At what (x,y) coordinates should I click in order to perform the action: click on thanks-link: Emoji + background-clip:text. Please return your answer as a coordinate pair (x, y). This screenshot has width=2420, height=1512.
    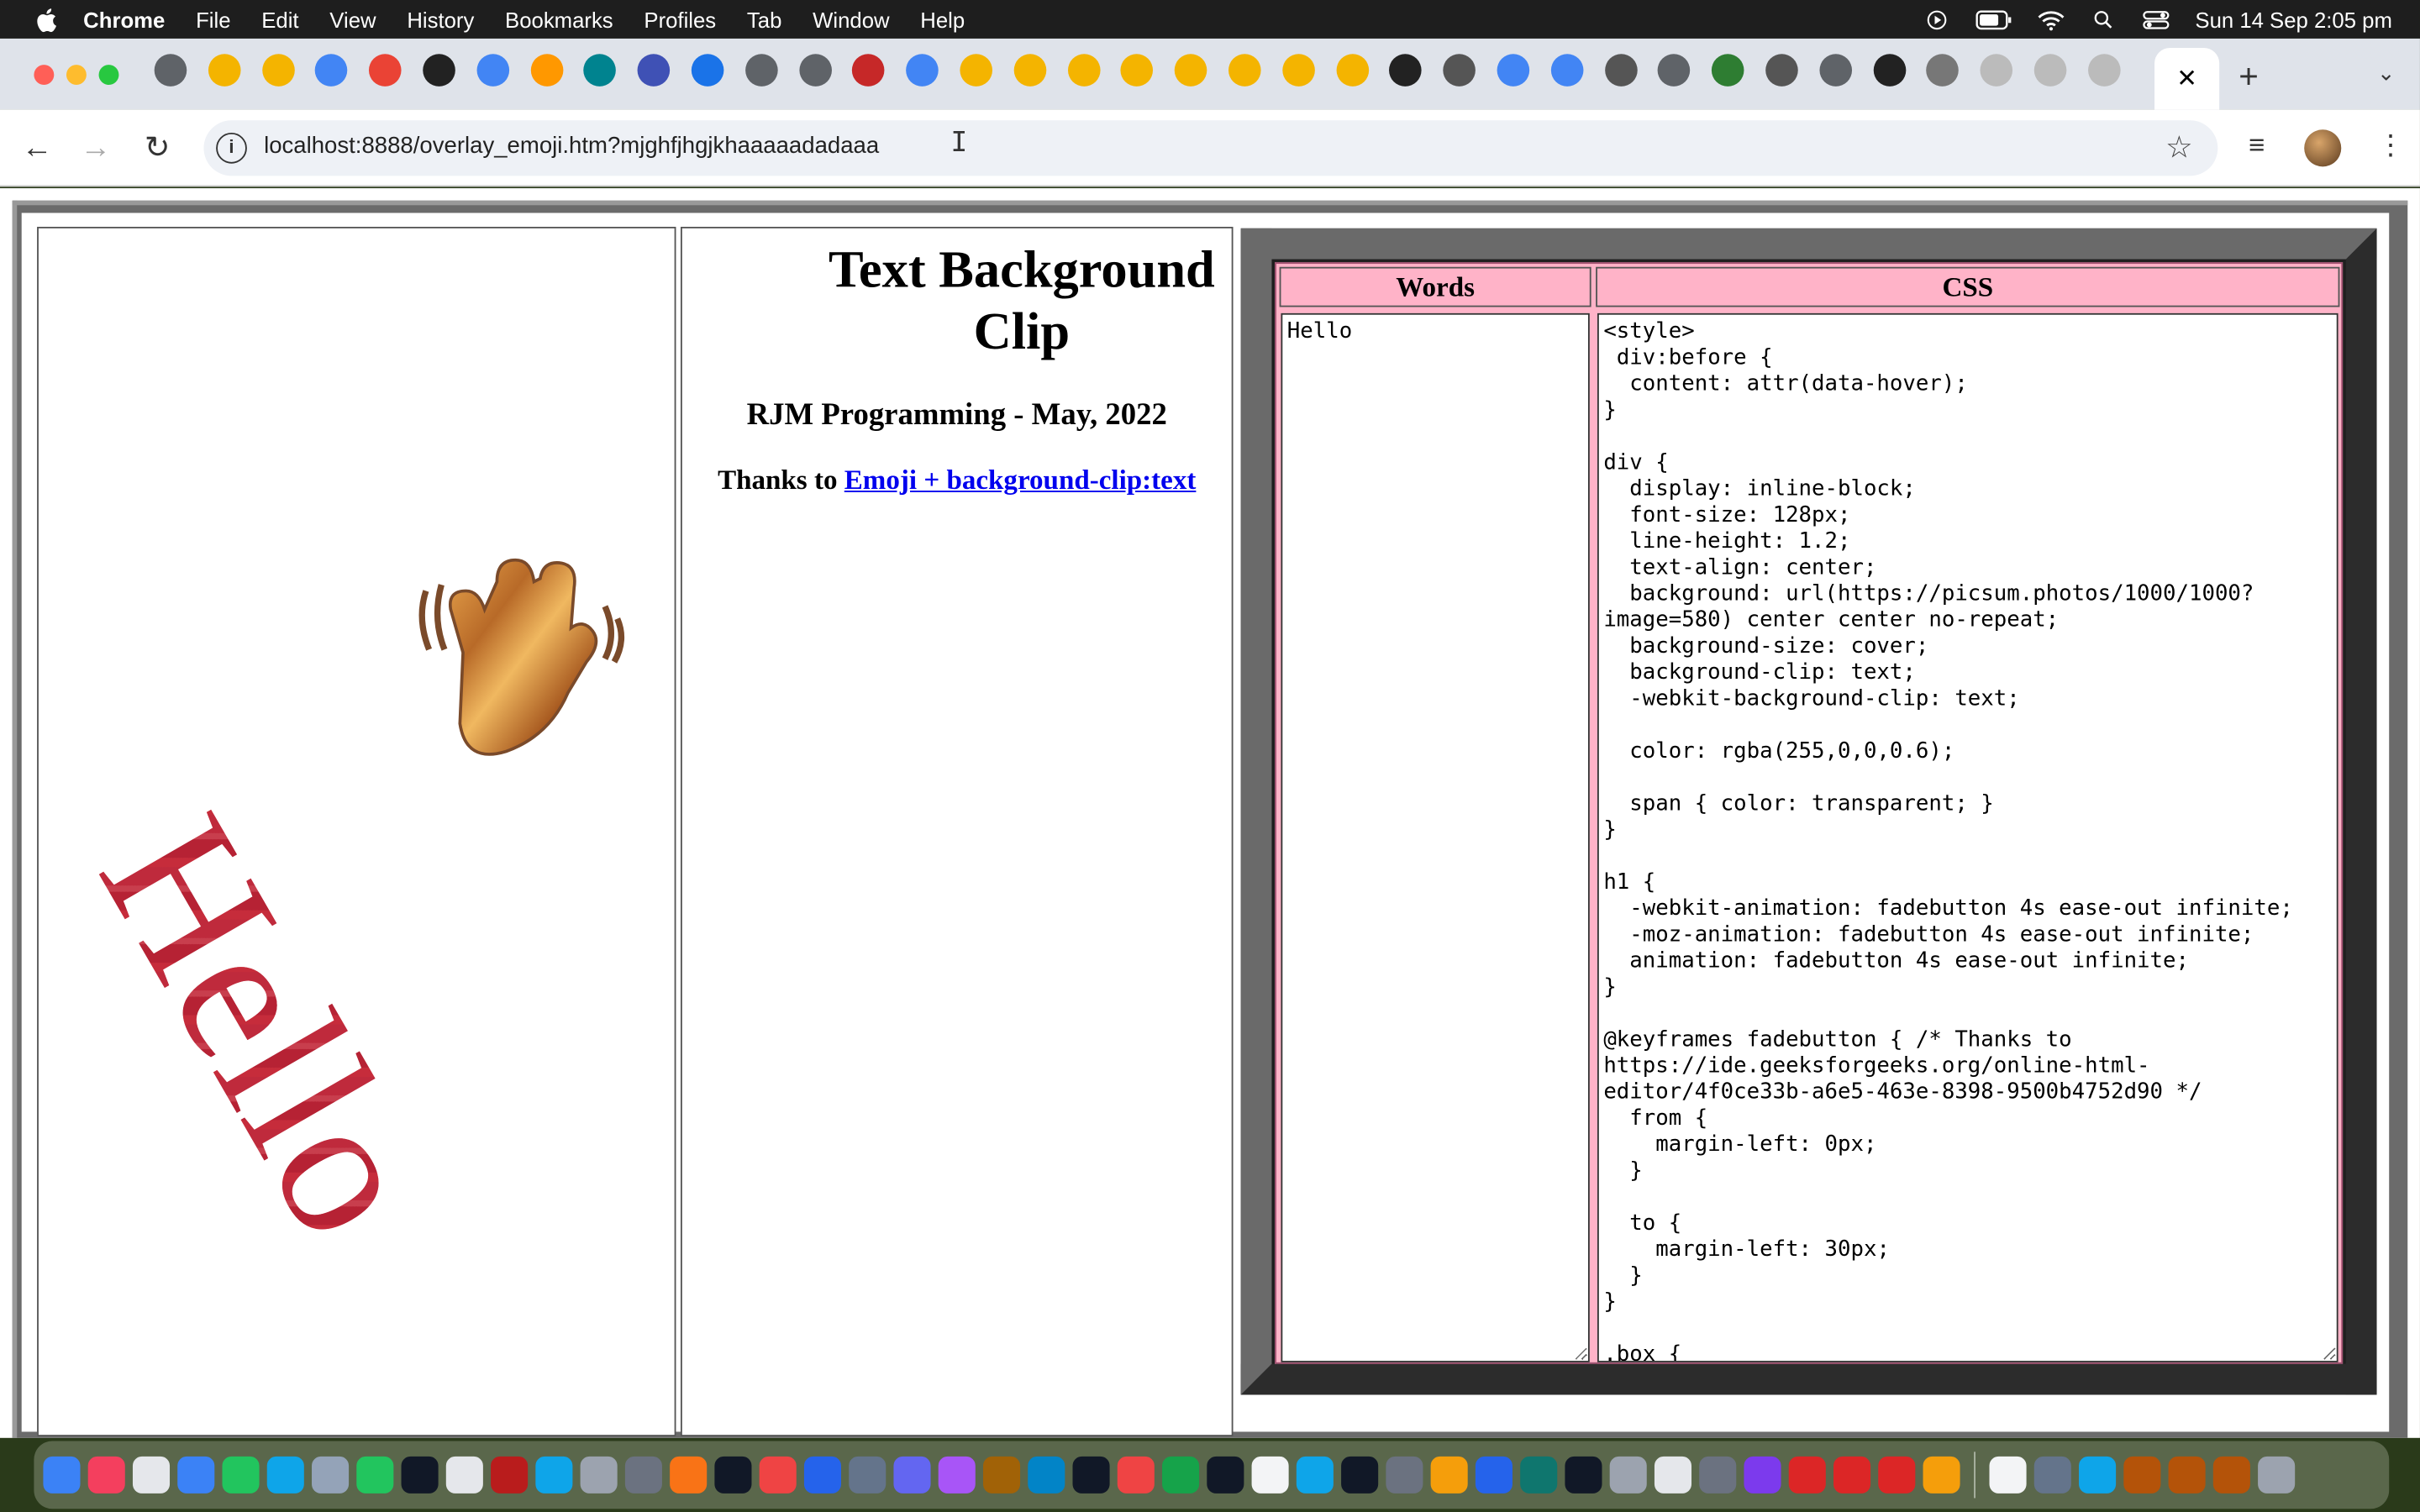
    Looking at the image, I should click on (1021, 480).